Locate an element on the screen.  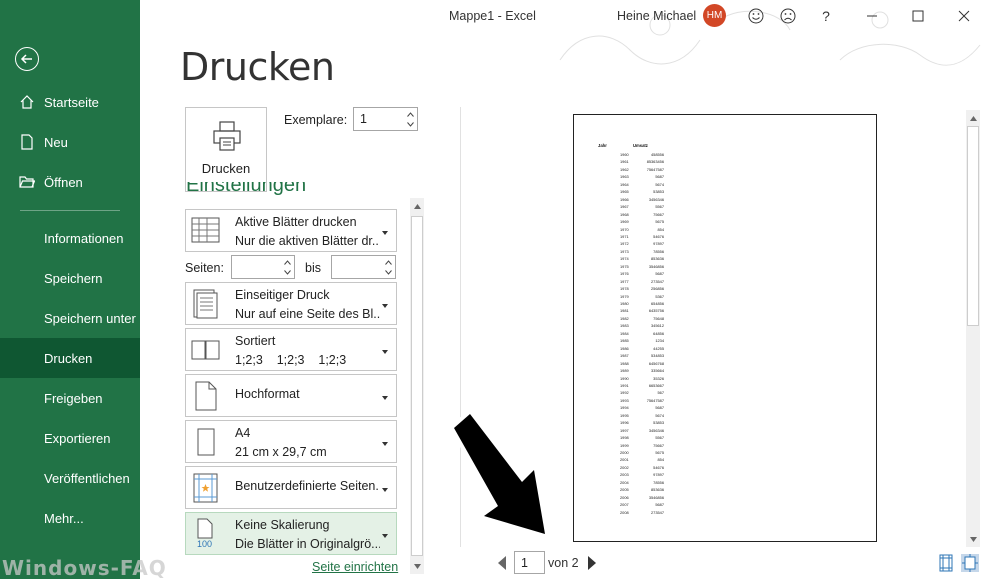
pages-to-input is located at coordinates (363, 267).